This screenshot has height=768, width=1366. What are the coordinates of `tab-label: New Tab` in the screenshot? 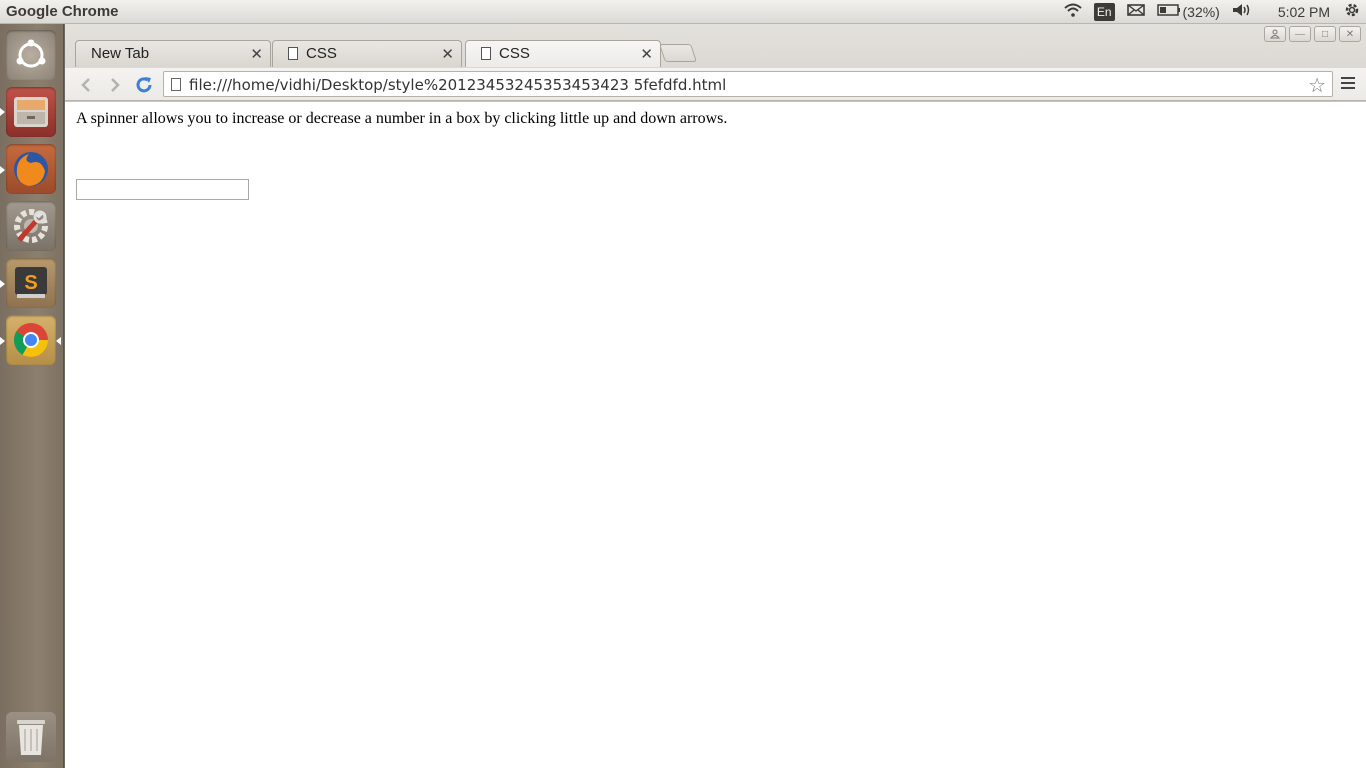 It's located at (120, 53).